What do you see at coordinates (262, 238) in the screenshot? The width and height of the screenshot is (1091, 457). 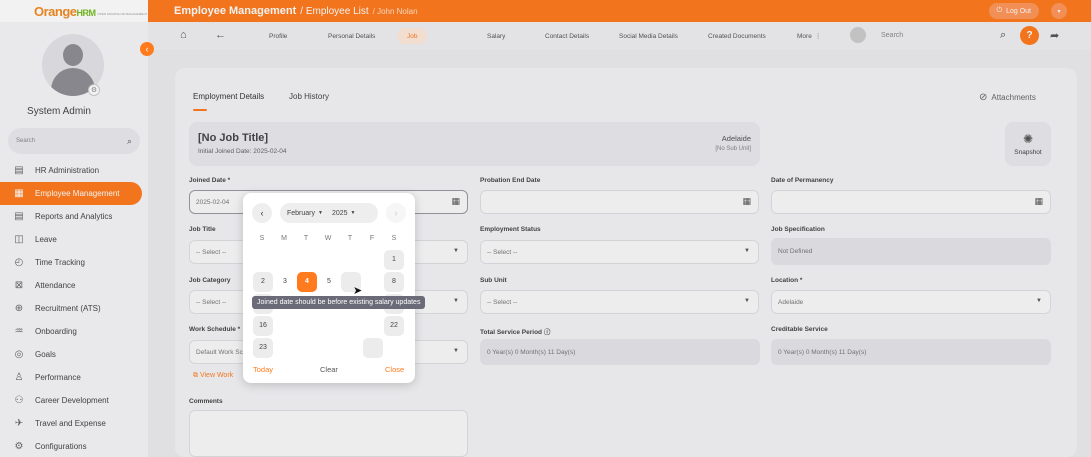 I see `weekday-label: S` at bounding box center [262, 238].